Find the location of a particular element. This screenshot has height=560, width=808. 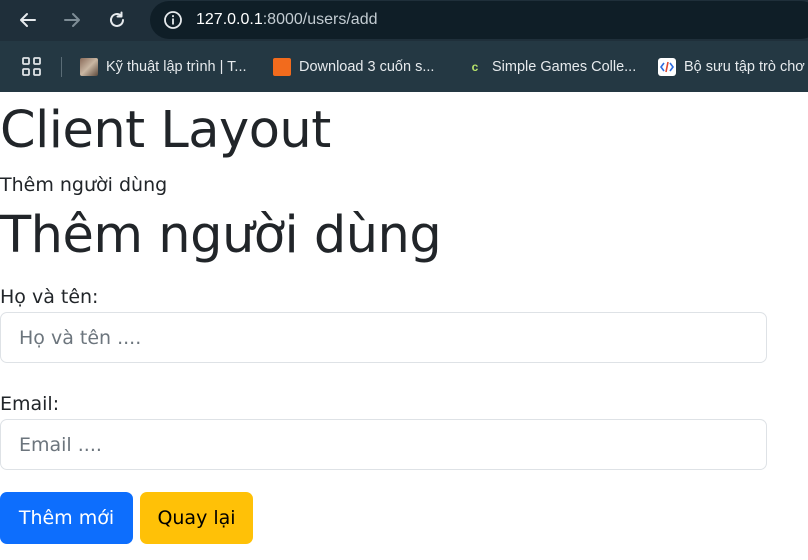

url-host: 127.0.0.1 is located at coordinates (229, 19).